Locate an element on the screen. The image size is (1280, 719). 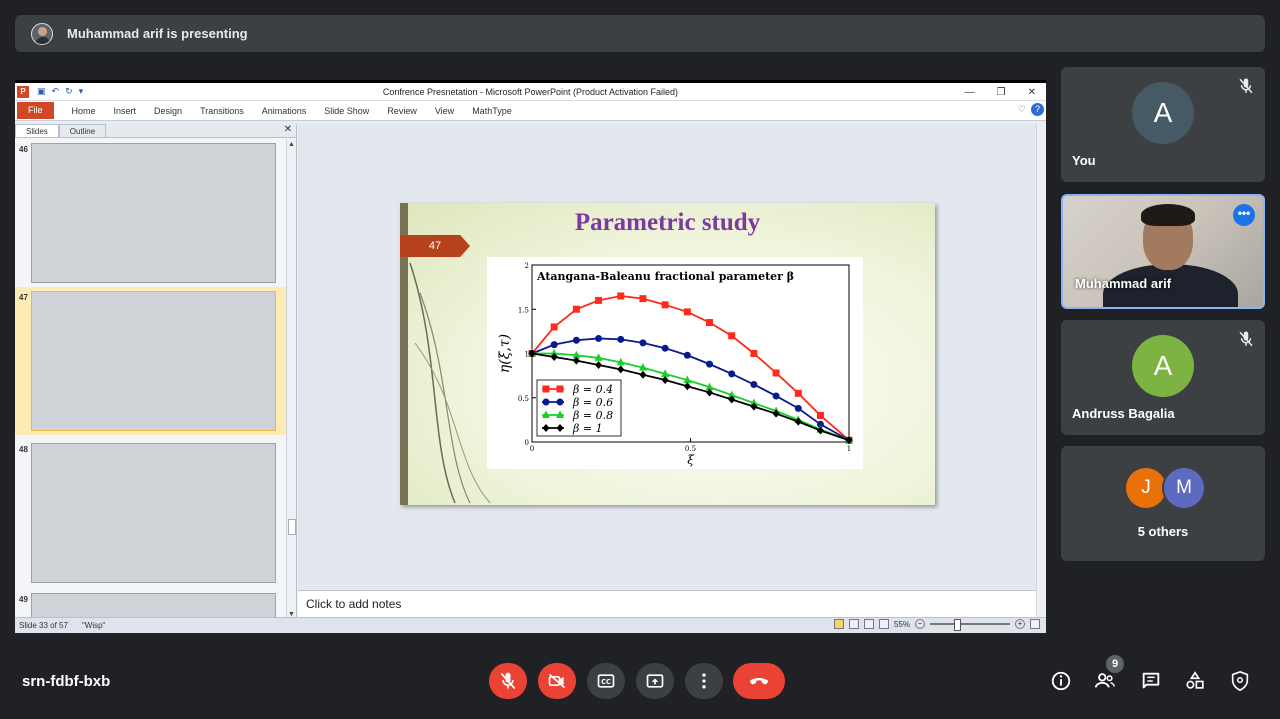
tab-file: File is located at coordinates (35, 110).